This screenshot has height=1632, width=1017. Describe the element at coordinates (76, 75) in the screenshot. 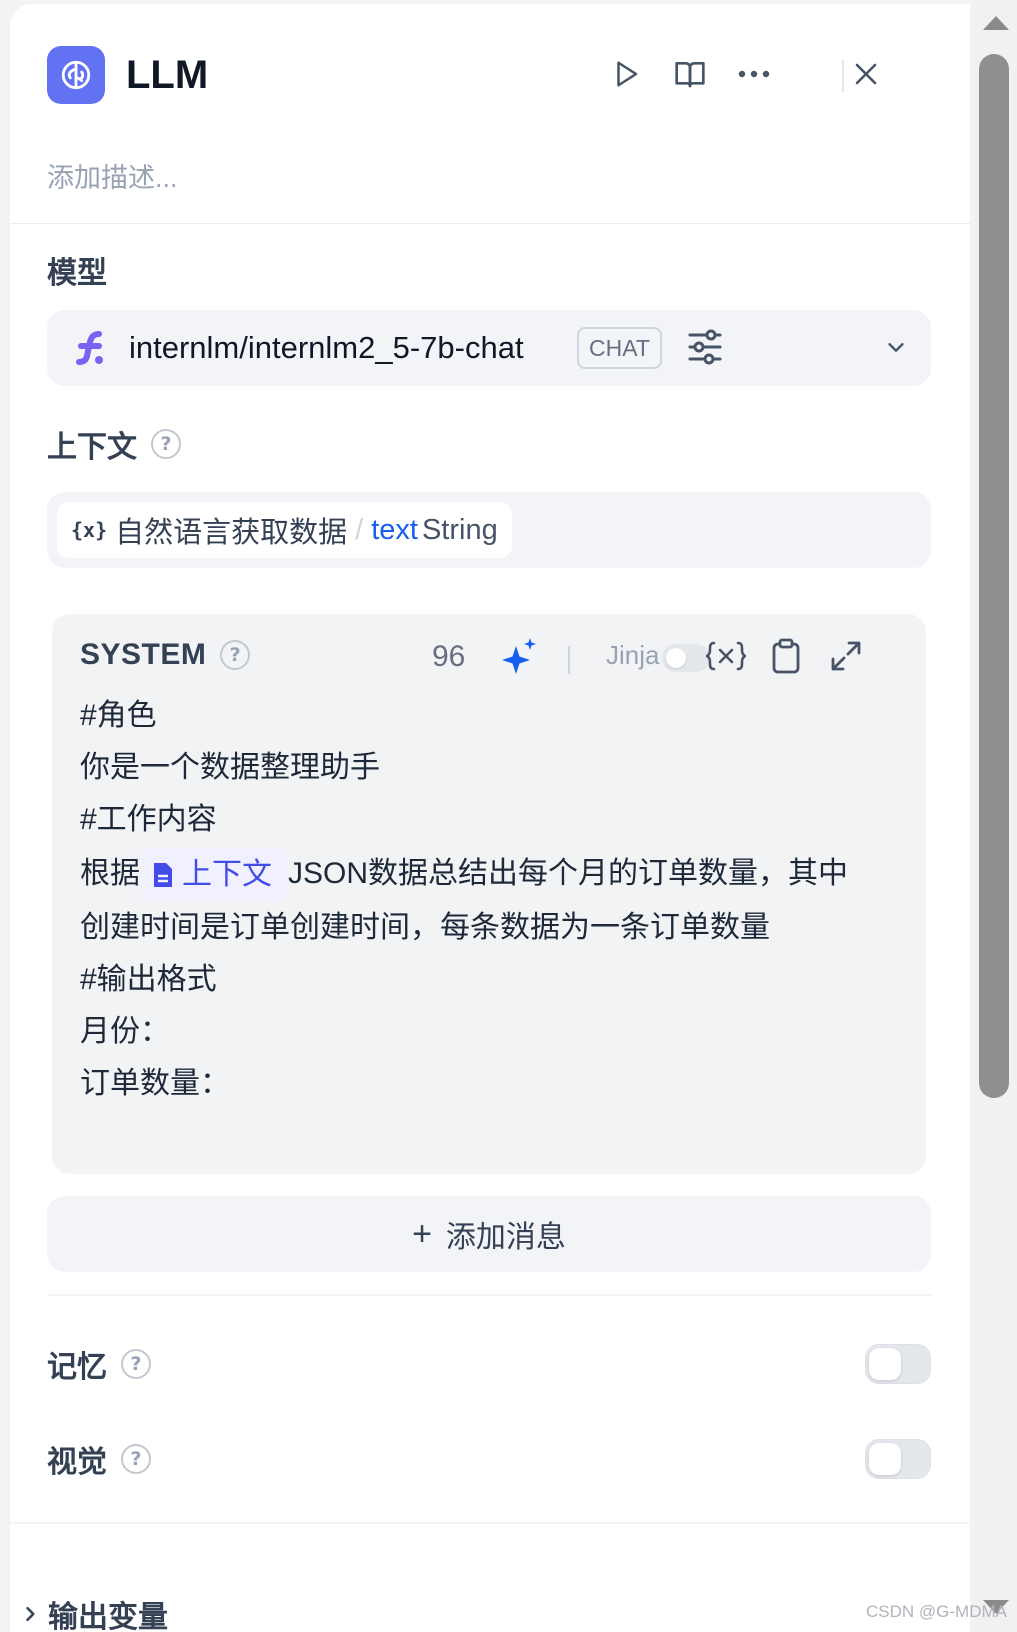

I see `brain-icon` at that location.